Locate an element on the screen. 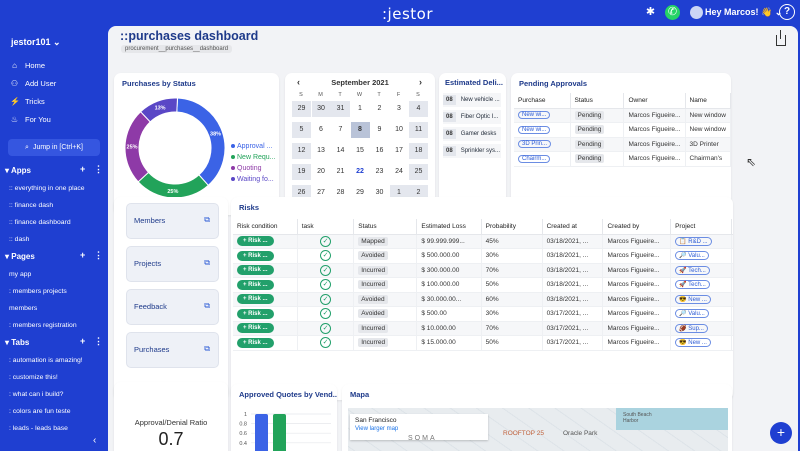  purchases-link-card: Purchases ⧉ is located at coordinates (172, 350).